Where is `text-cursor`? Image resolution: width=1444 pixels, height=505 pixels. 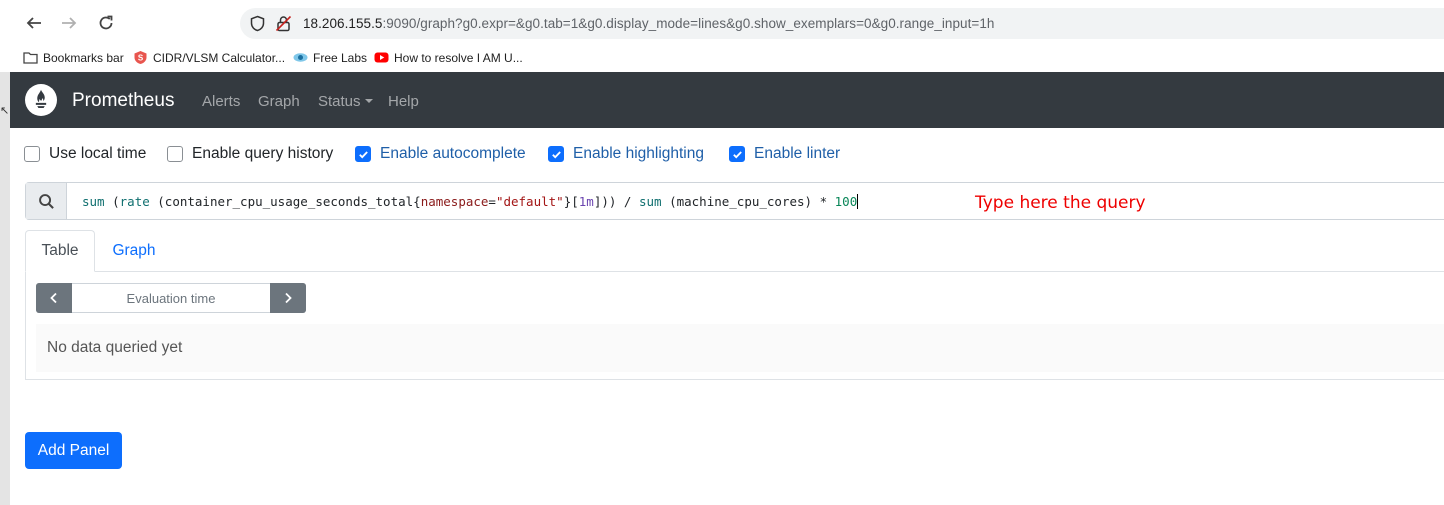
text-cursor is located at coordinates (858, 201).